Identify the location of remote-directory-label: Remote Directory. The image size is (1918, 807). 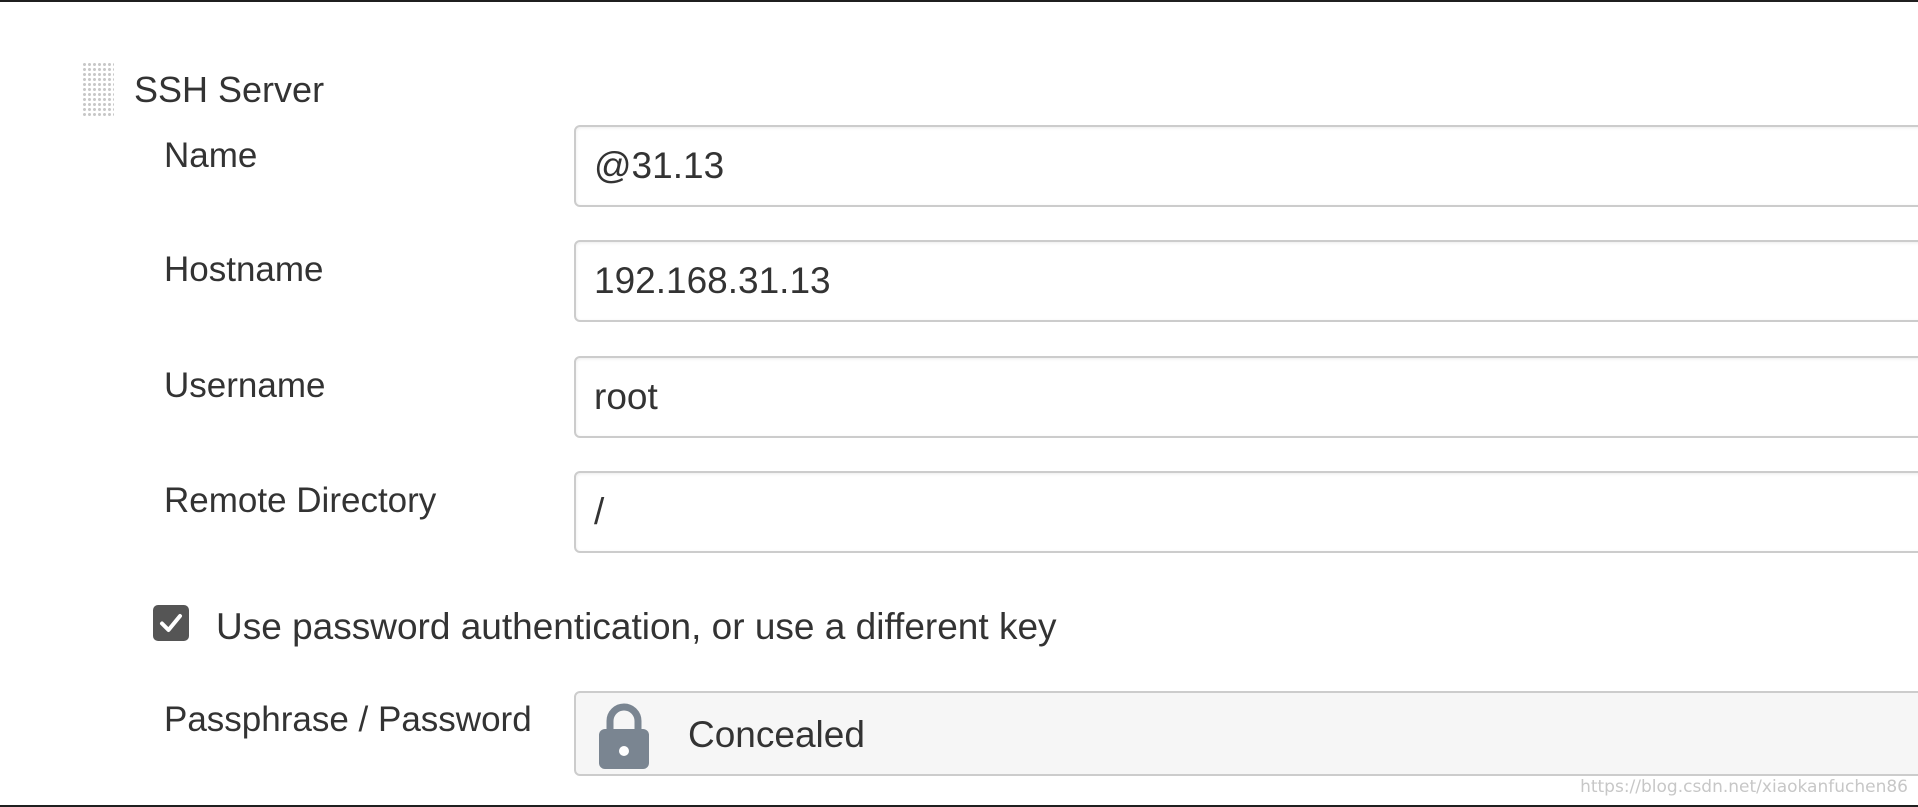
(300, 500).